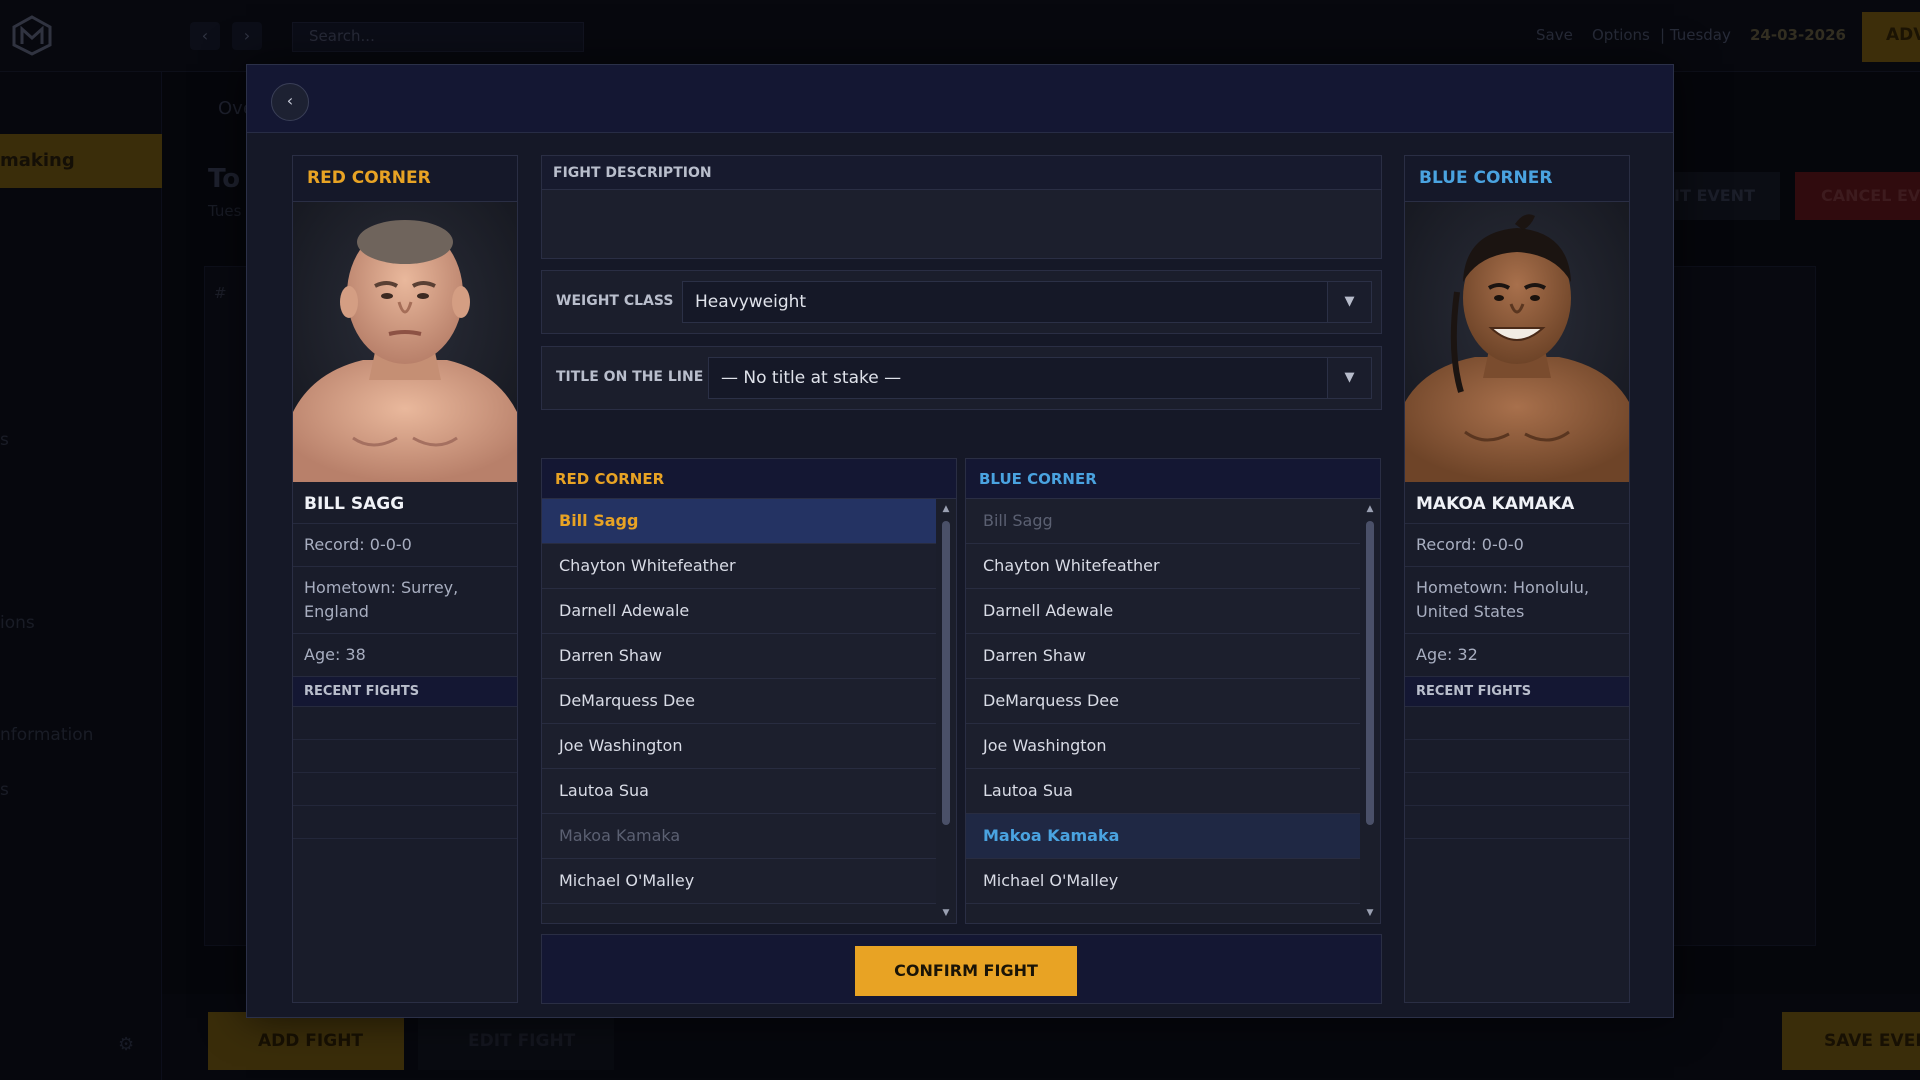 This screenshot has width=1920, height=1080. I want to click on fight-description-label: FIGHT DESCRIPTION, so click(961, 173).